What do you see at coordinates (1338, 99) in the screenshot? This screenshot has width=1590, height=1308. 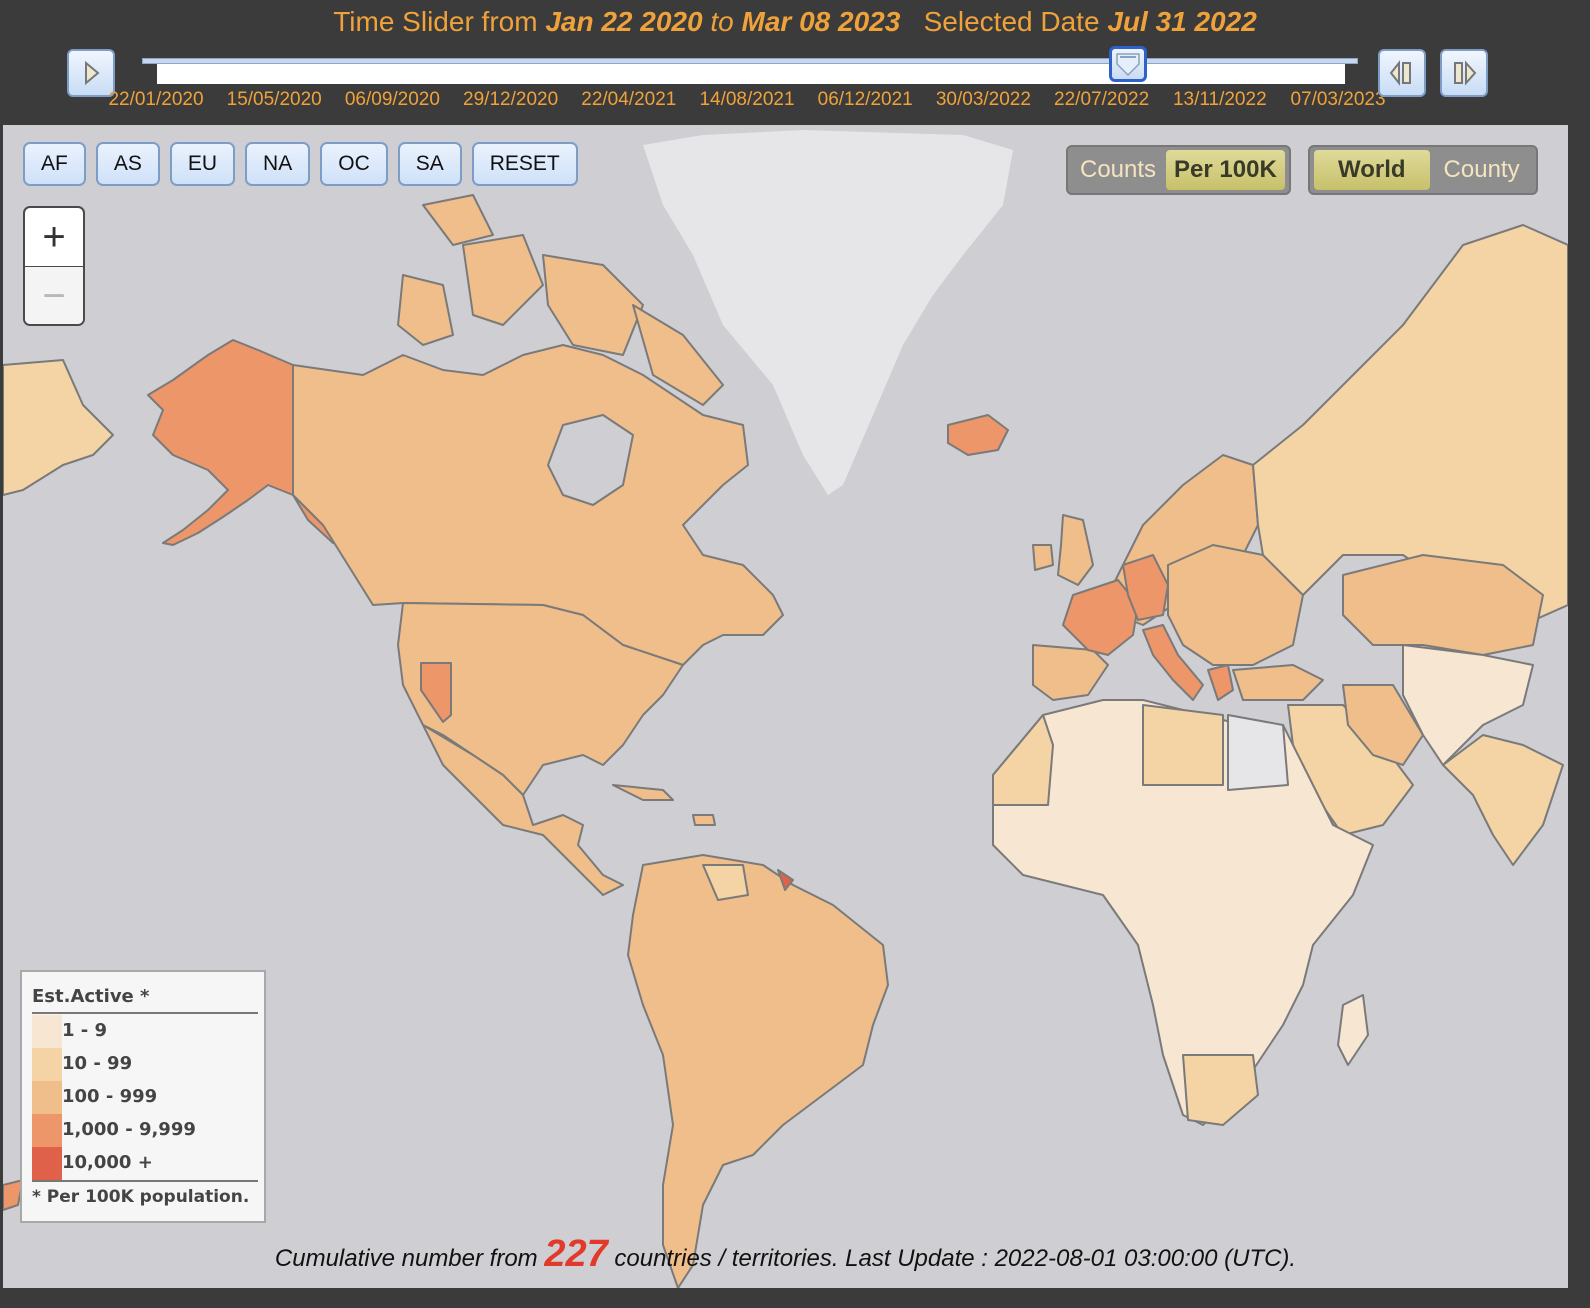 I see `slider-tick-label: 07/03/2023` at bounding box center [1338, 99].